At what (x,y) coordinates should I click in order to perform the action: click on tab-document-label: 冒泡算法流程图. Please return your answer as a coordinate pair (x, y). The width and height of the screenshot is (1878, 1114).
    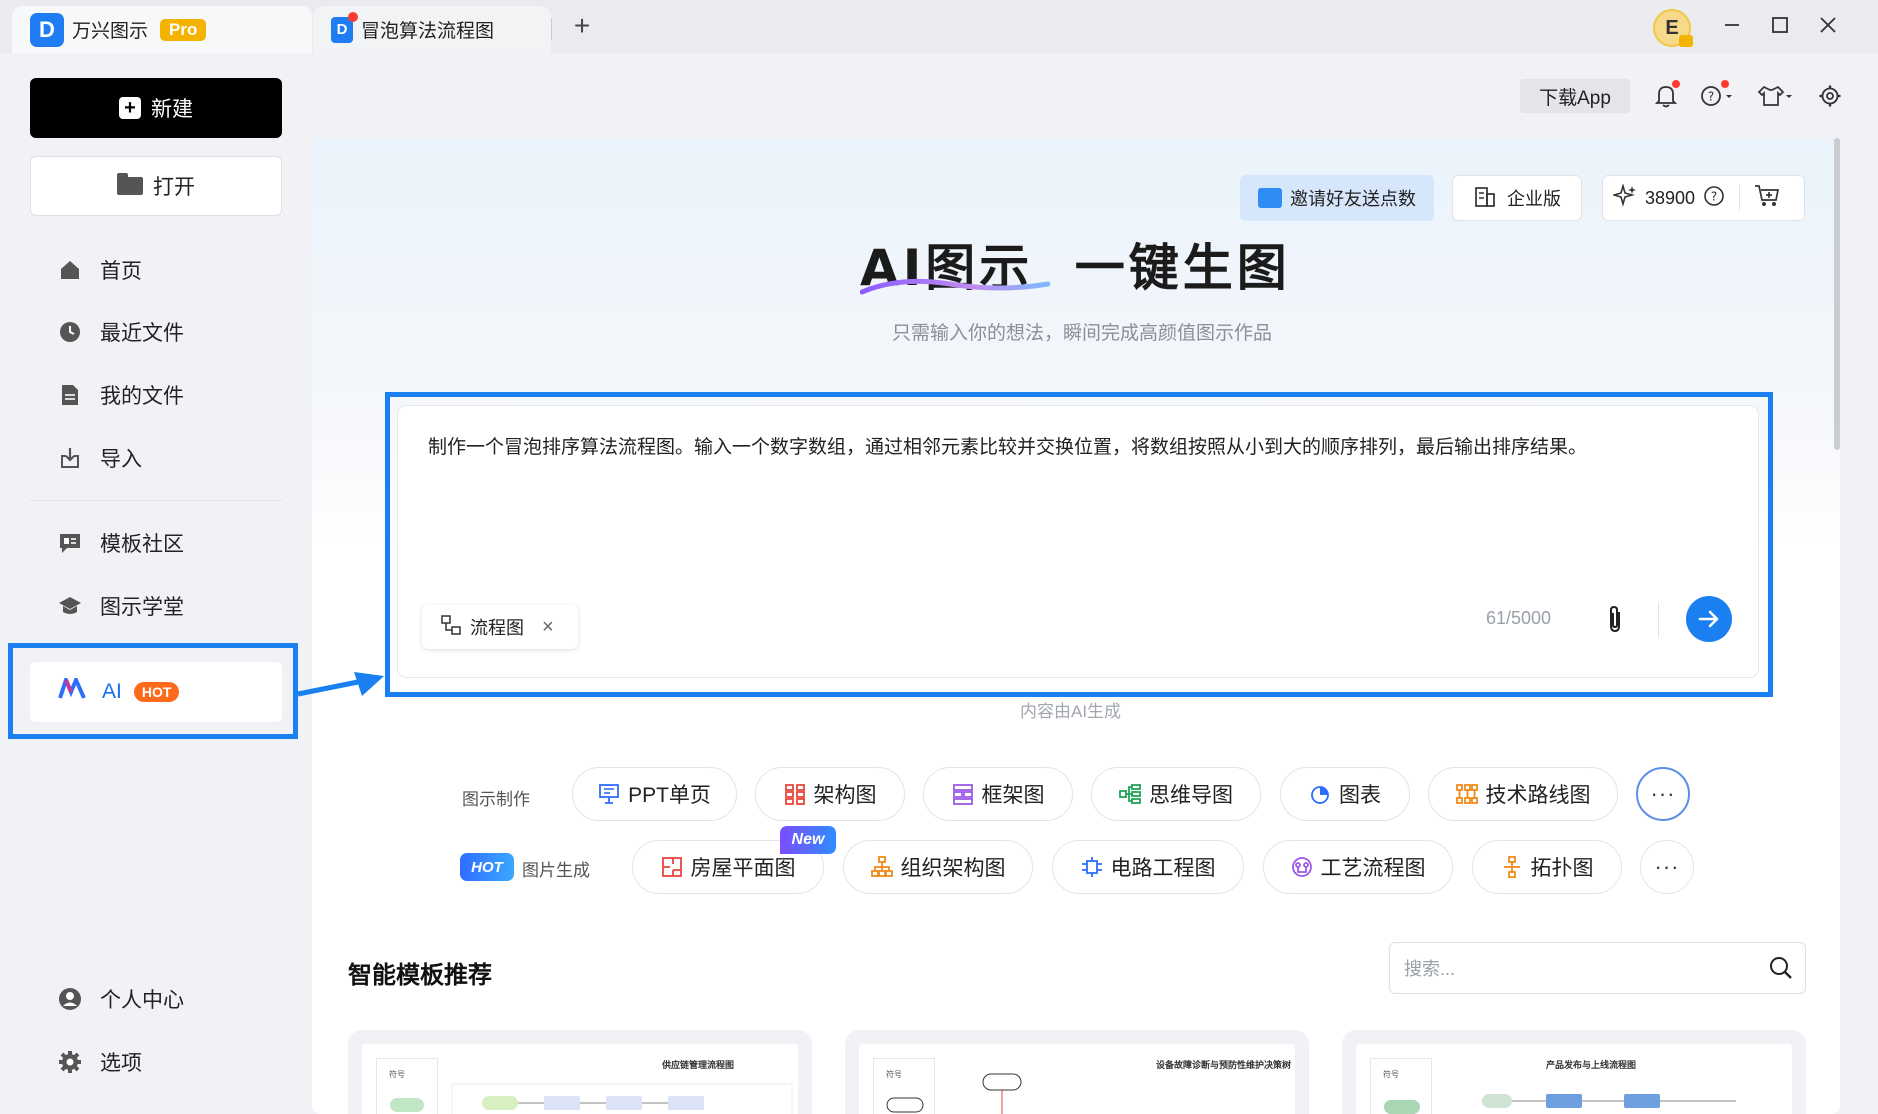
    Looking at the image, I should click on (428, 31).